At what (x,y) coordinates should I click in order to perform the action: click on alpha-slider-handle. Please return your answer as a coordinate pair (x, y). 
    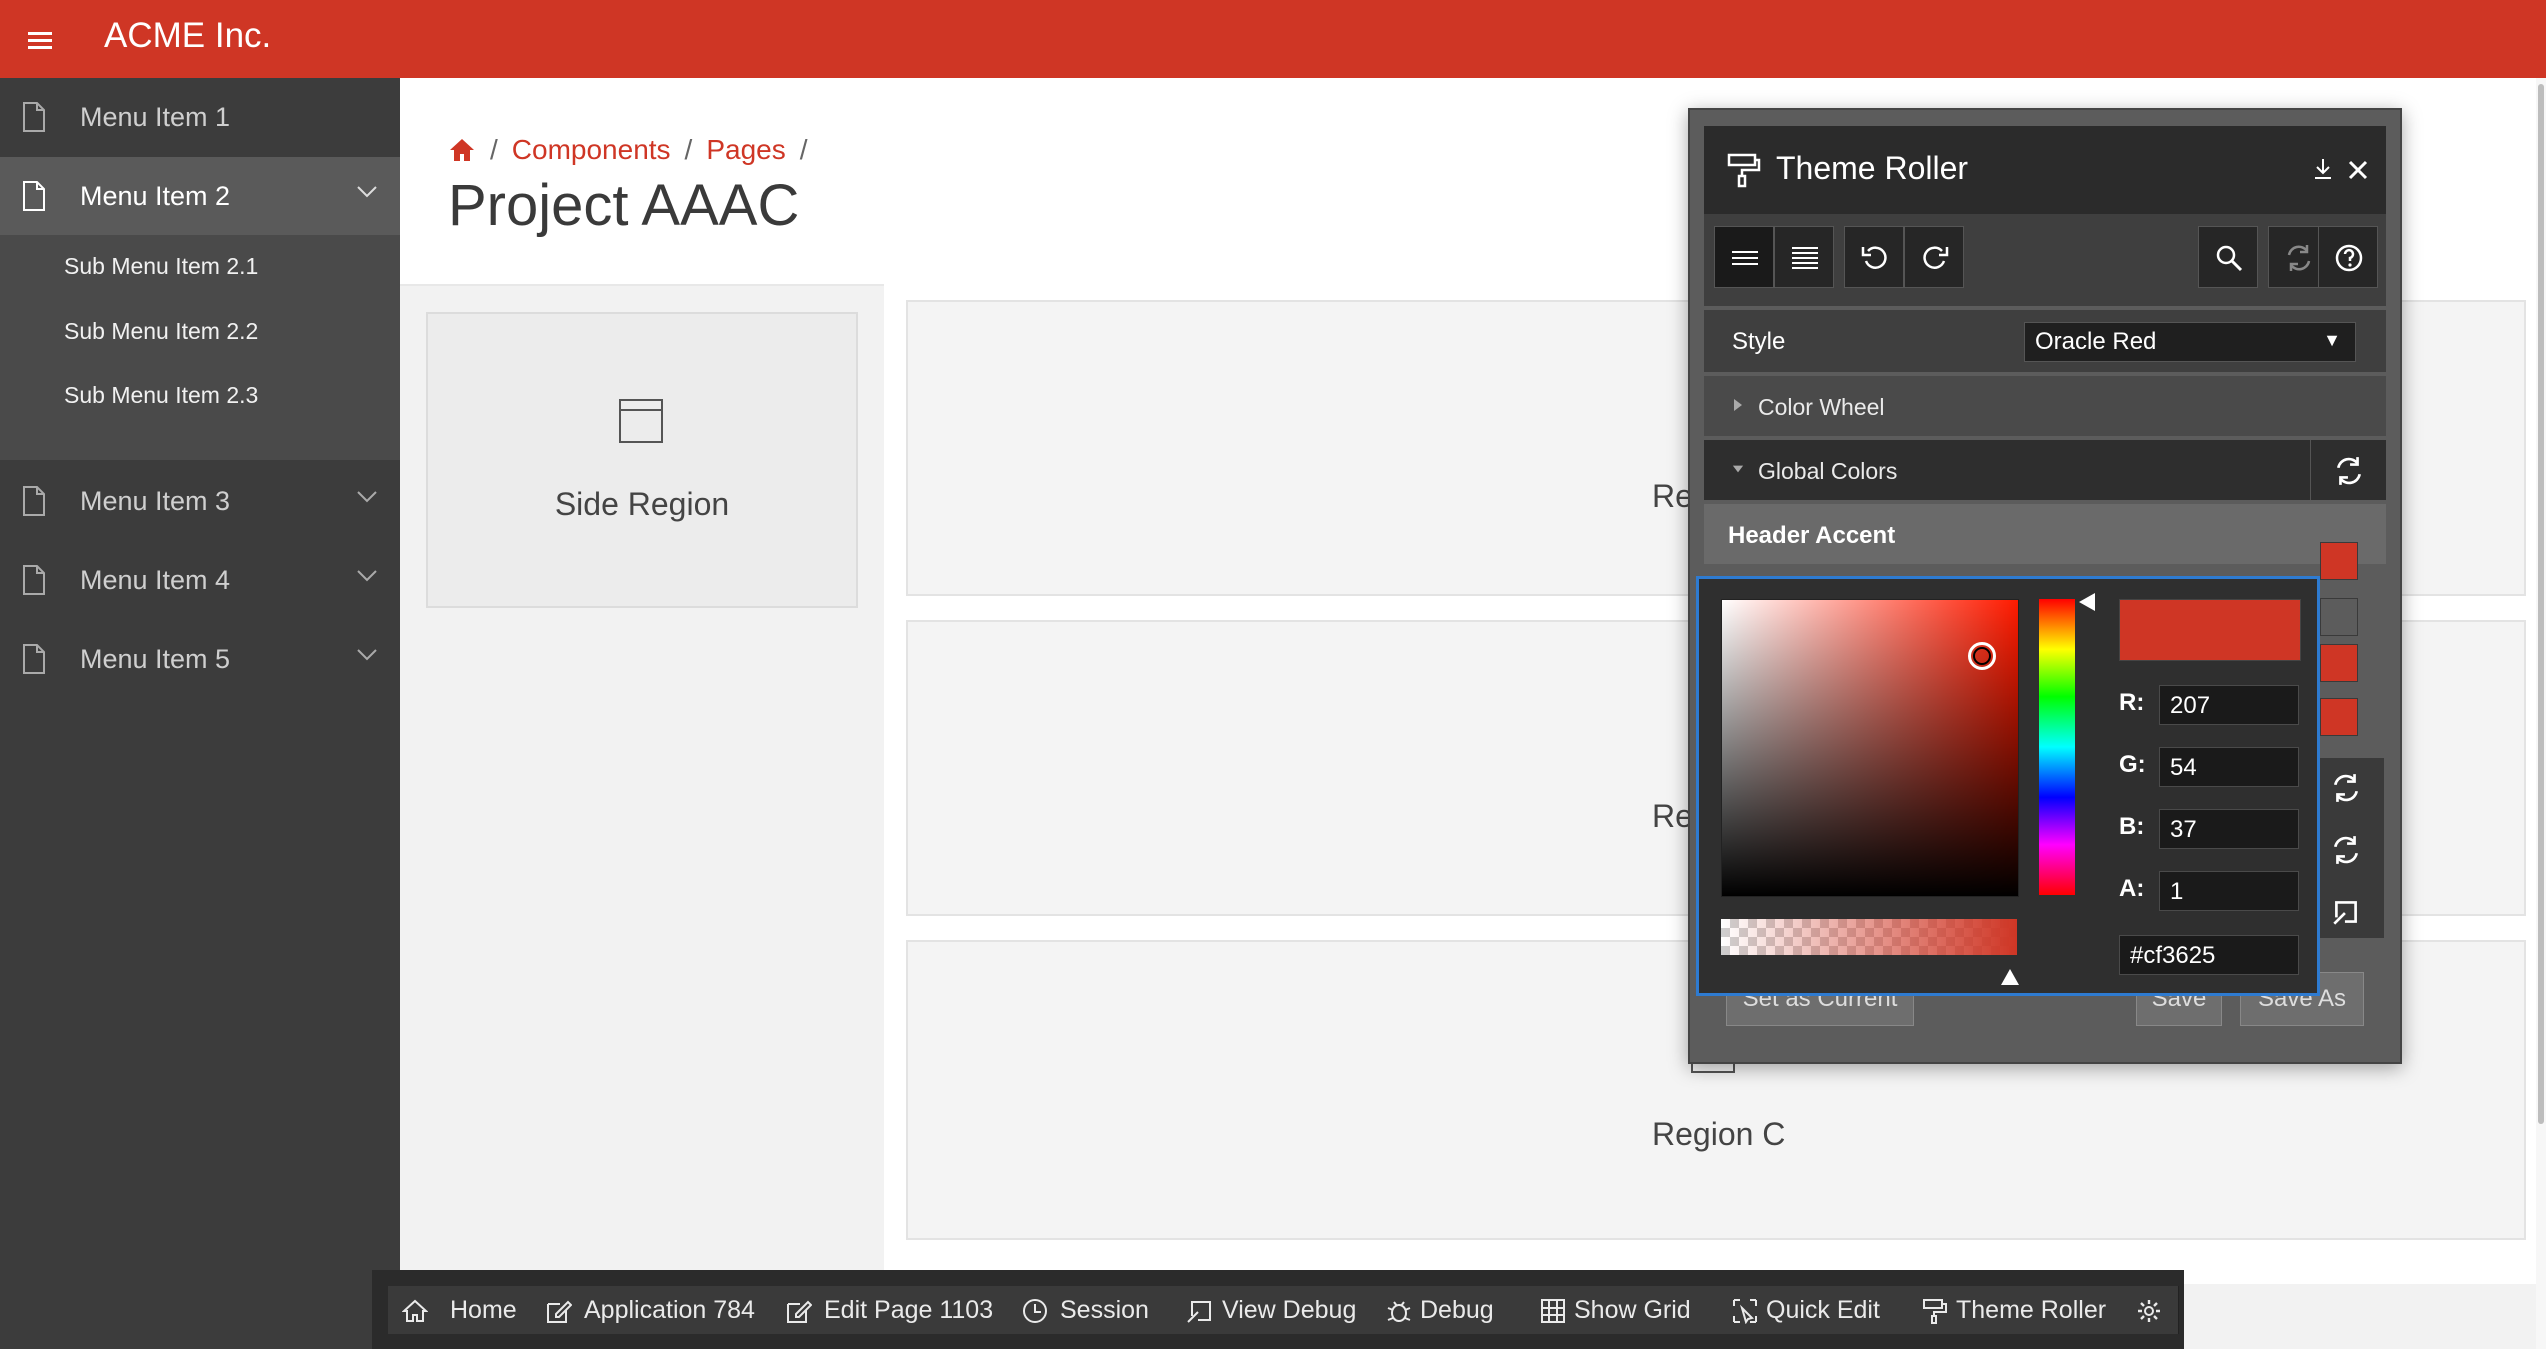
    Looking at the image, I should click on (2010, 977).